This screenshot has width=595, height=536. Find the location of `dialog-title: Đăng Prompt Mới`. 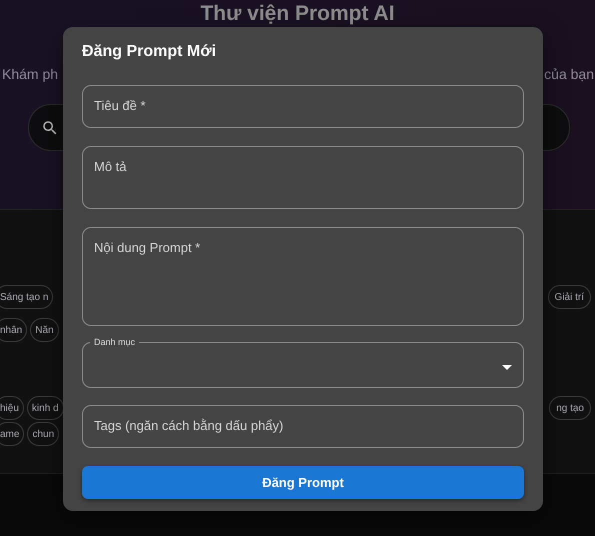

dialog-title: Đăng Prompt Mới is located at coordinates (150, 52).